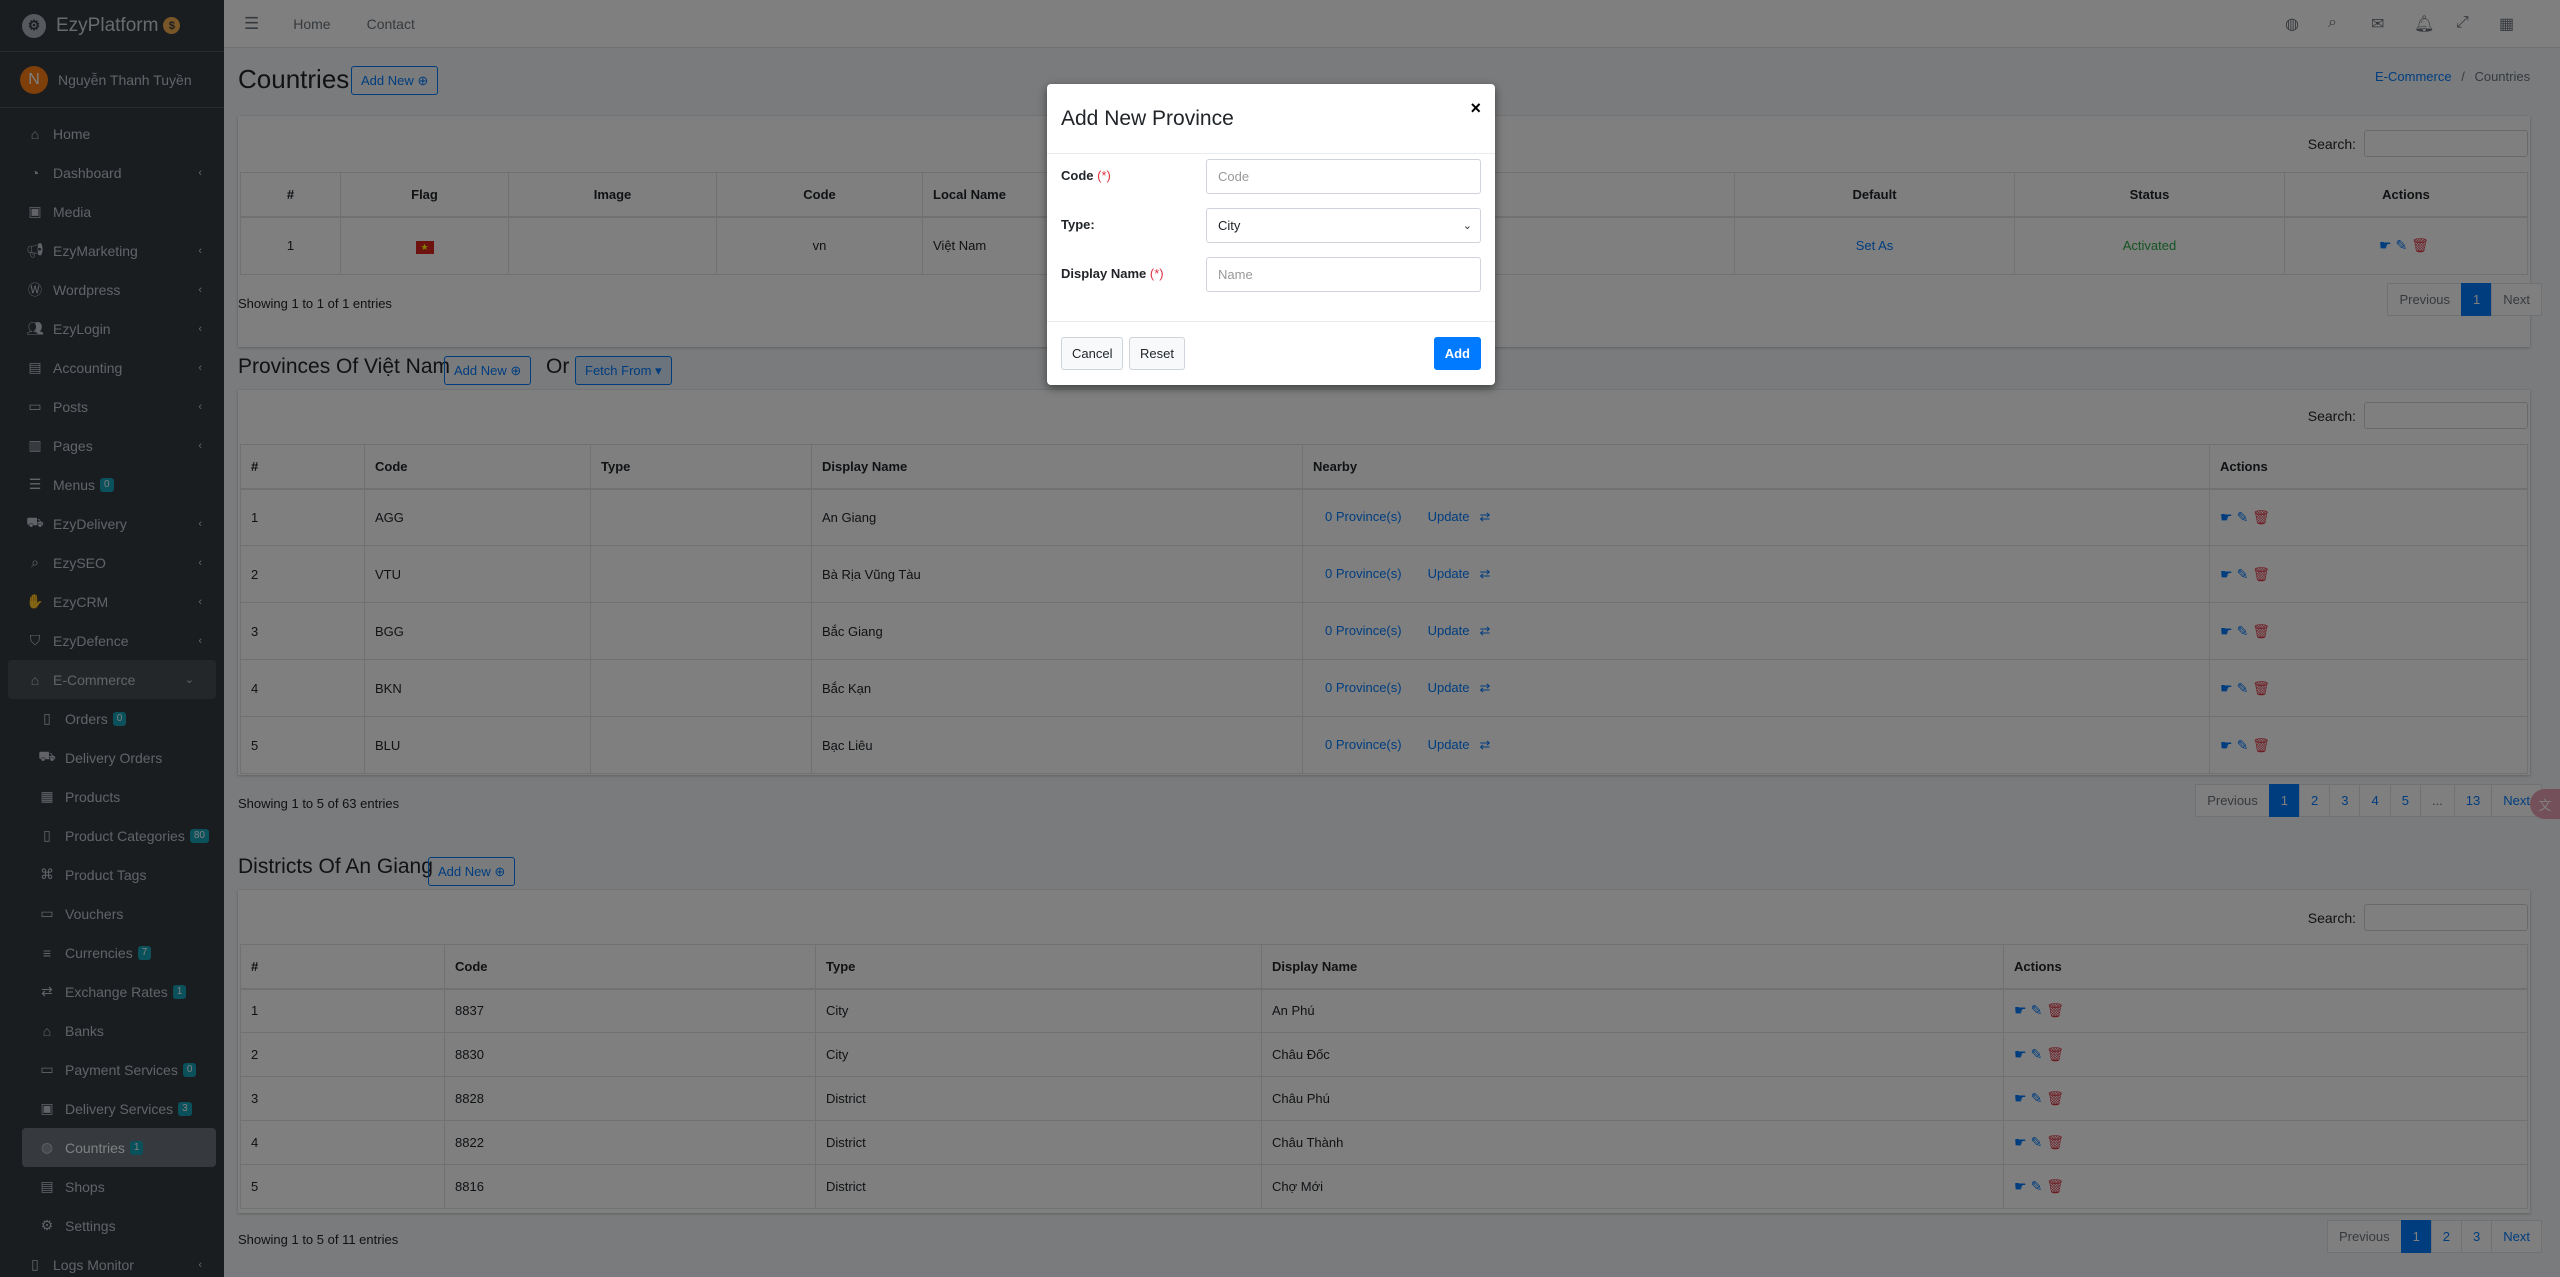 The height and width of the screenshot is (1277, 2560). What do you see at coordinates (1343, 225) in the screenshot?
I see `type-select: City ⌄` at bounding box center [1343, 225].